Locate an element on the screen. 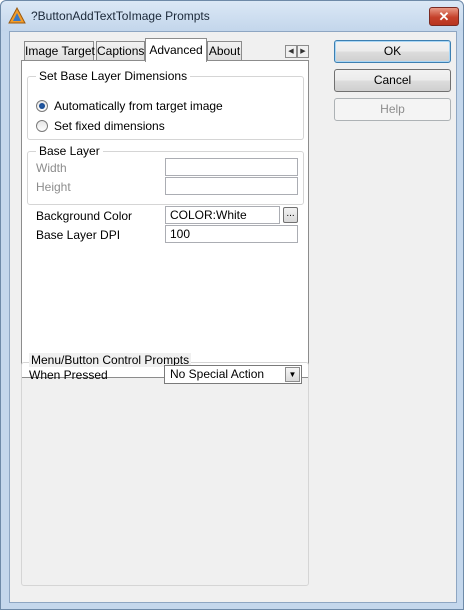  close-icon: ✕ is located at coordinates (444, 16).